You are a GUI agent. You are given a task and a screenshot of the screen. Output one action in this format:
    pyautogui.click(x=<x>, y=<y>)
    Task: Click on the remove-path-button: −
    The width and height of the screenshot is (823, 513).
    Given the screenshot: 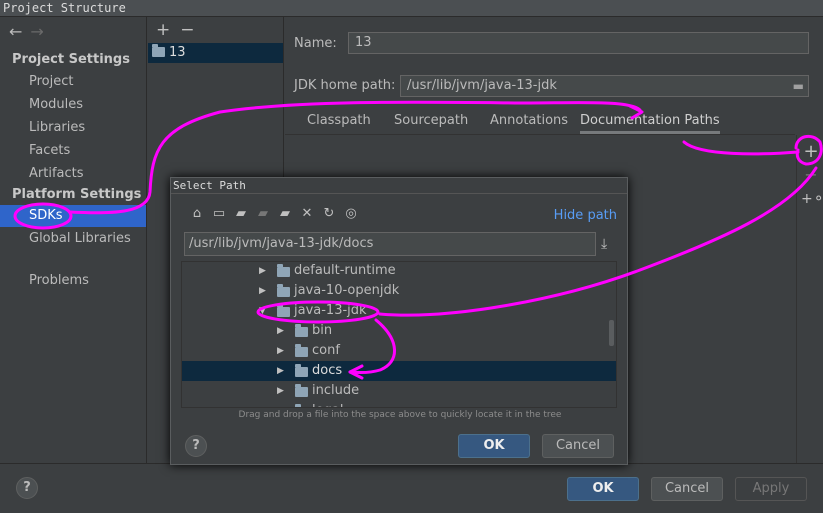 What is the action you would take?
    pyautogui.click(x=811, y=174)
    